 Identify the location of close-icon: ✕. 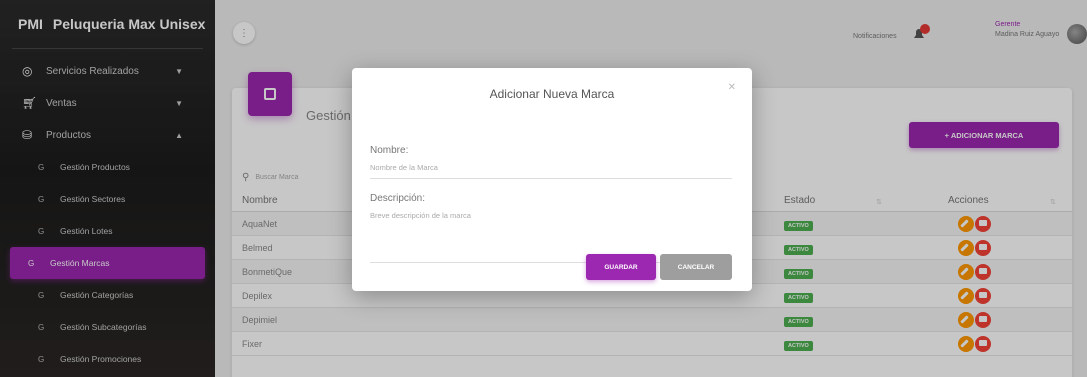
(732, 87).